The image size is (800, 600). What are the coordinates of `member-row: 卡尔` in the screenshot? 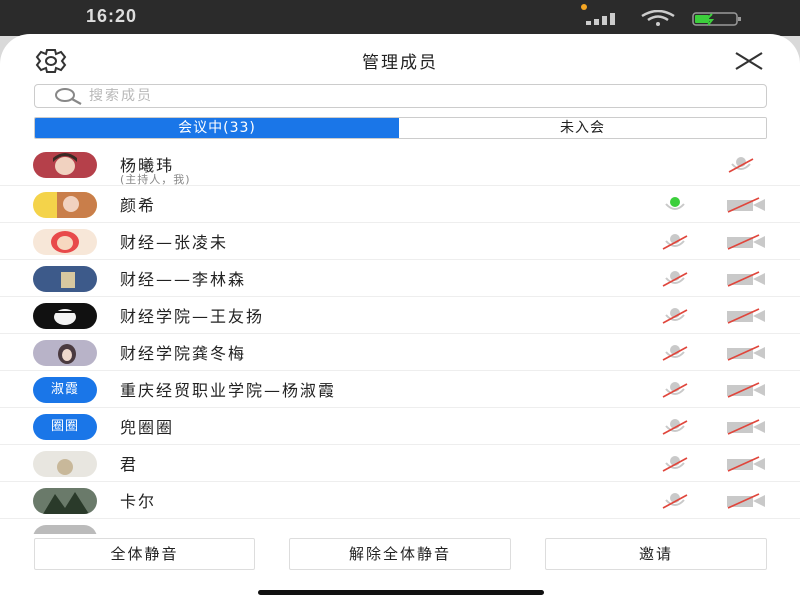 It's located at (400, 500).